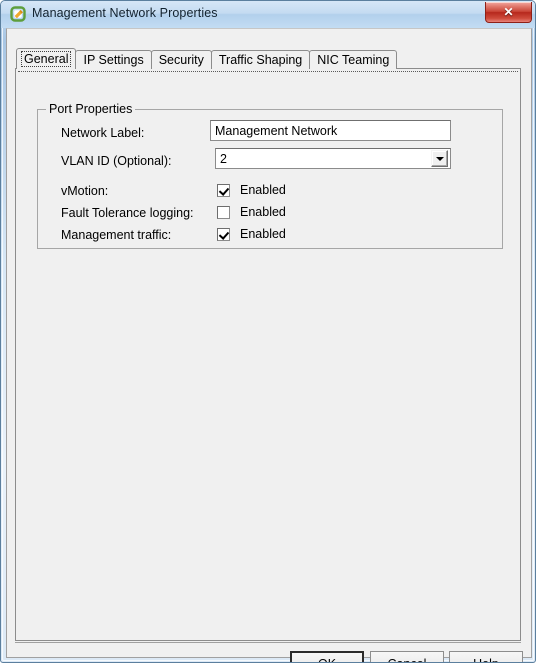  What do you see at coordinates (263, 190) in the screenshot?
I see `vmotion-checkbox-label: Enabled` at bounding box center [263, 190].